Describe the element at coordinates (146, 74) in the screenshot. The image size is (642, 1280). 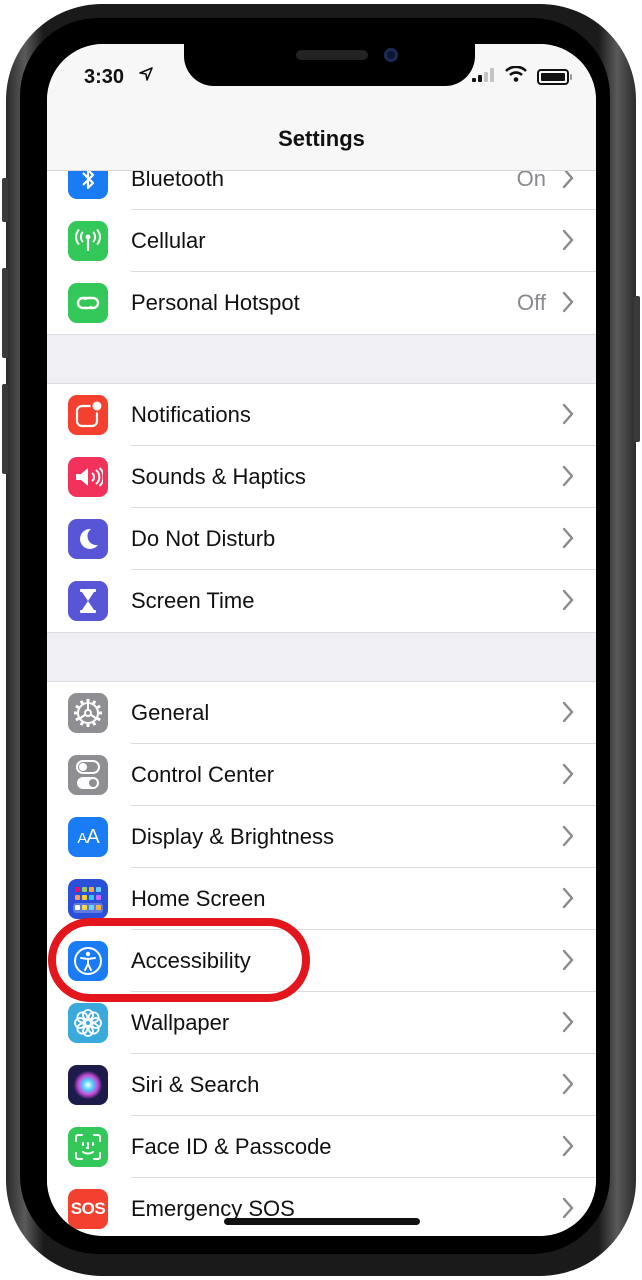
I see `location-arrow-icon` at that location.